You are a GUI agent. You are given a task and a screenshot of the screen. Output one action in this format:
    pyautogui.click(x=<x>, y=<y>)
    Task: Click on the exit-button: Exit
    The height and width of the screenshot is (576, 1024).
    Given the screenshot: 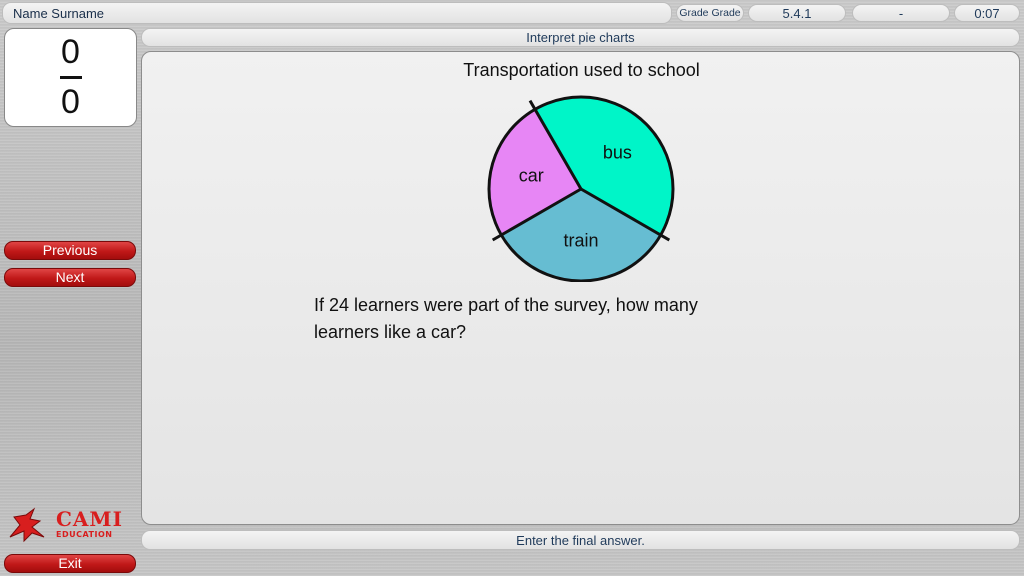 What is the action you would take?
    pyautogui.click(x=70, y=563)
    